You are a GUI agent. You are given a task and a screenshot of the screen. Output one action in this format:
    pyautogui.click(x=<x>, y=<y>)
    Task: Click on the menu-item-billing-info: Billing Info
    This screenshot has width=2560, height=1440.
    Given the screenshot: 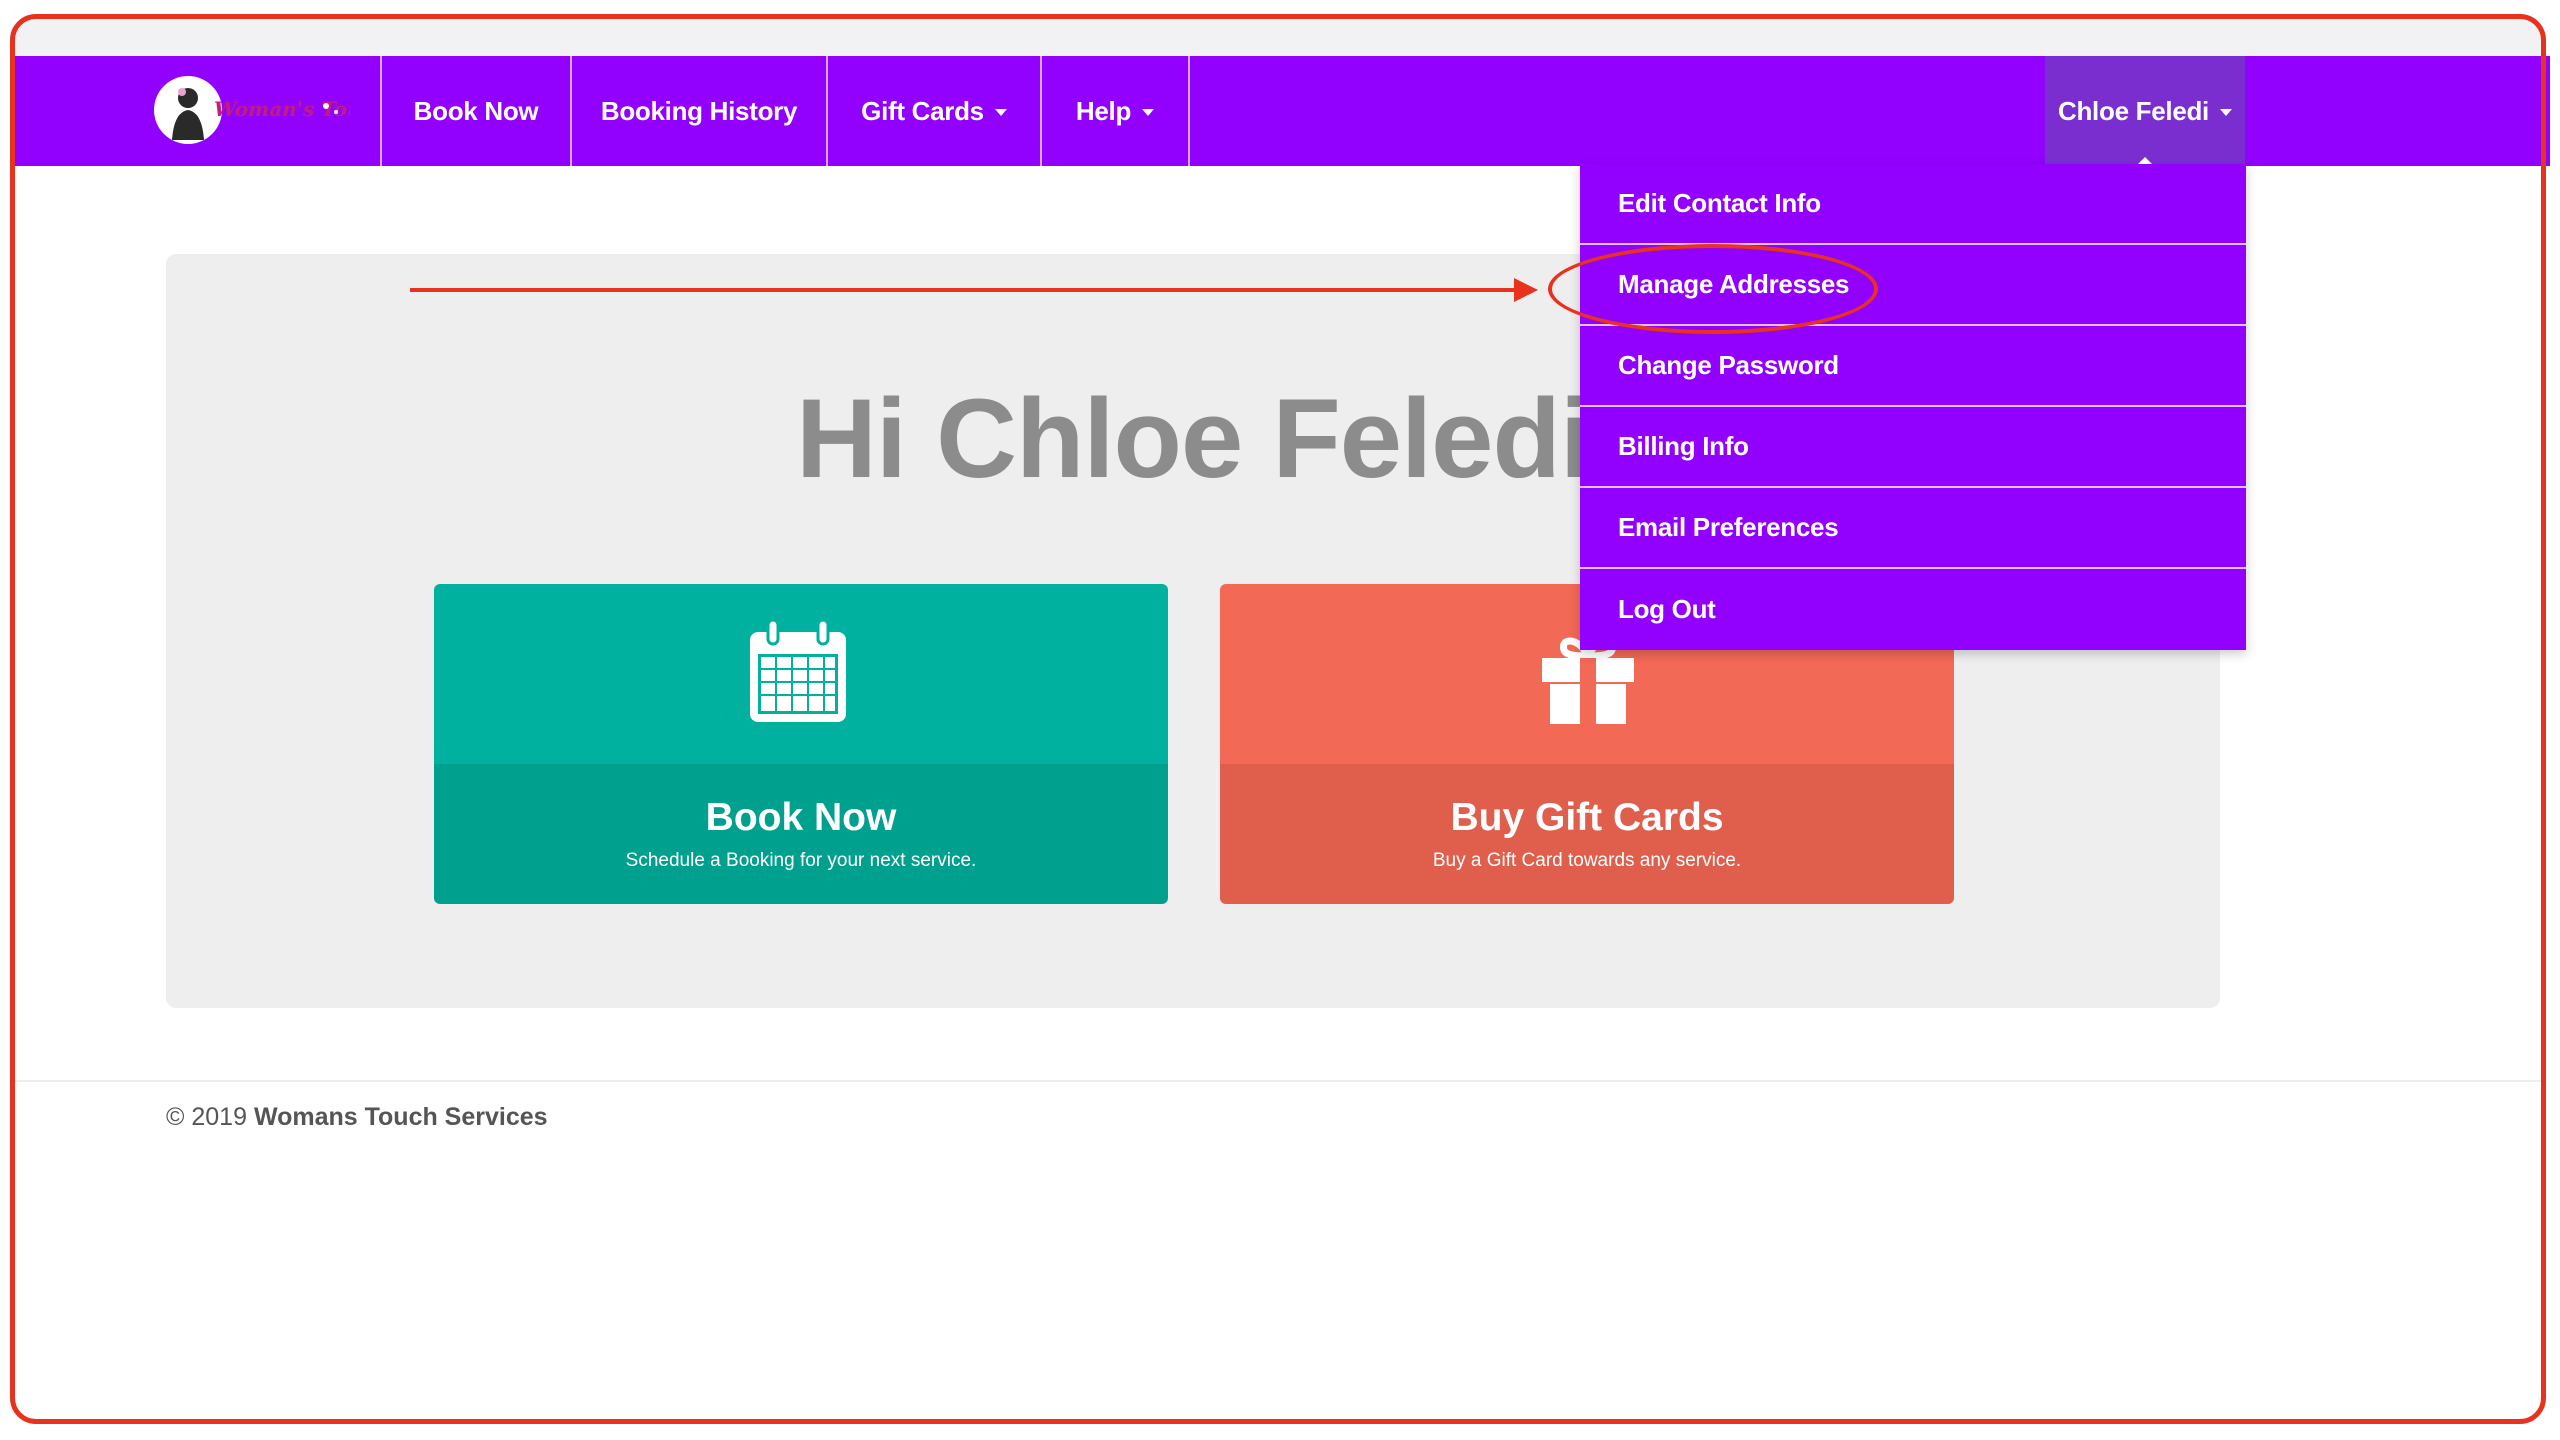 What is the action you would take?
    pyautogui.click(x=1913, y=447)
    